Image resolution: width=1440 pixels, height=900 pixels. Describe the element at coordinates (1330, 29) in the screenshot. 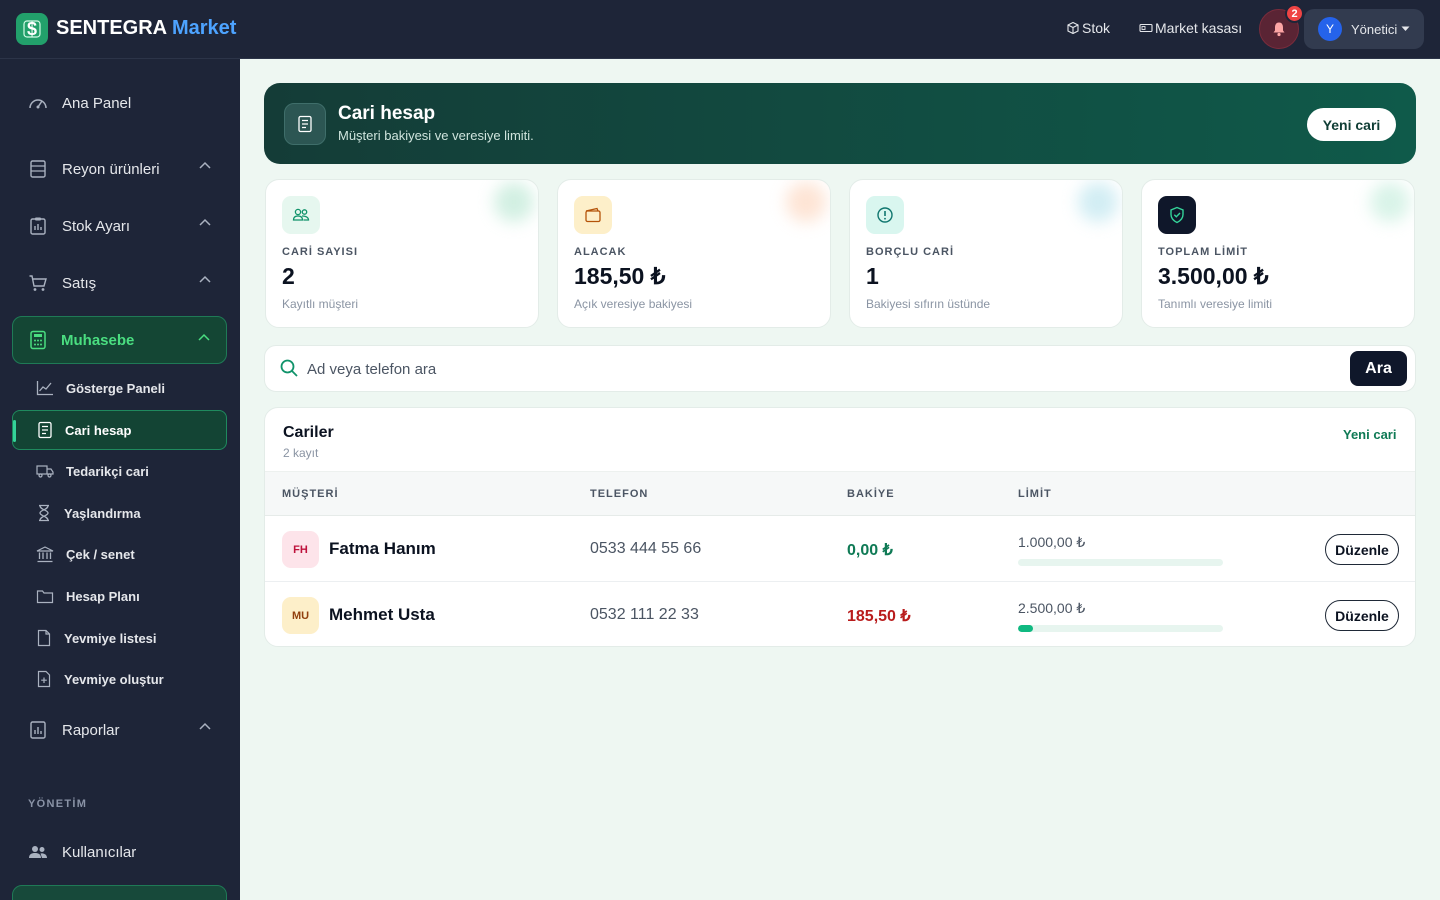

I see `avatar: Y` at that location.